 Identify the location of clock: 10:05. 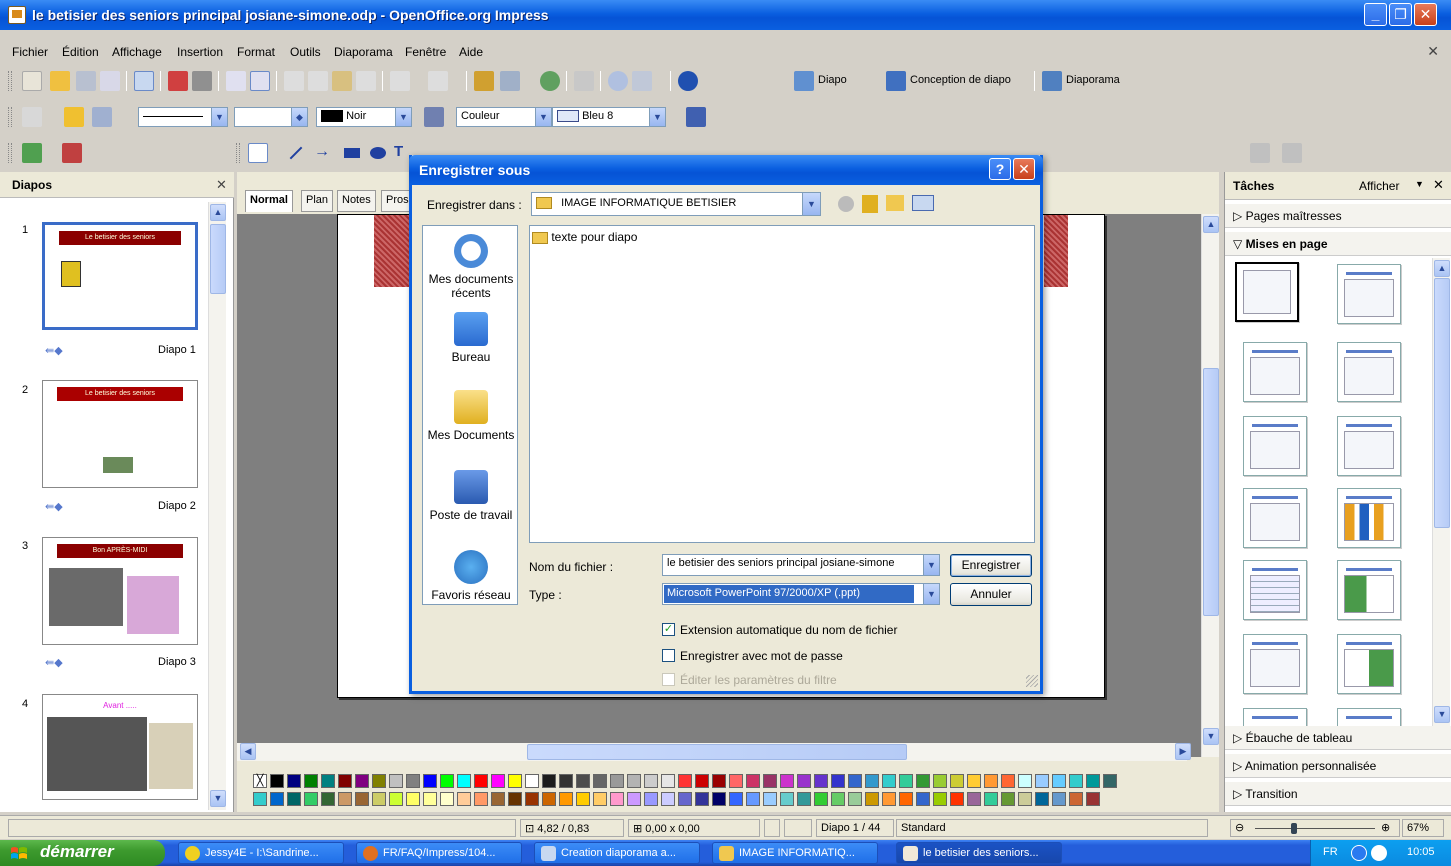
(1421, 852).